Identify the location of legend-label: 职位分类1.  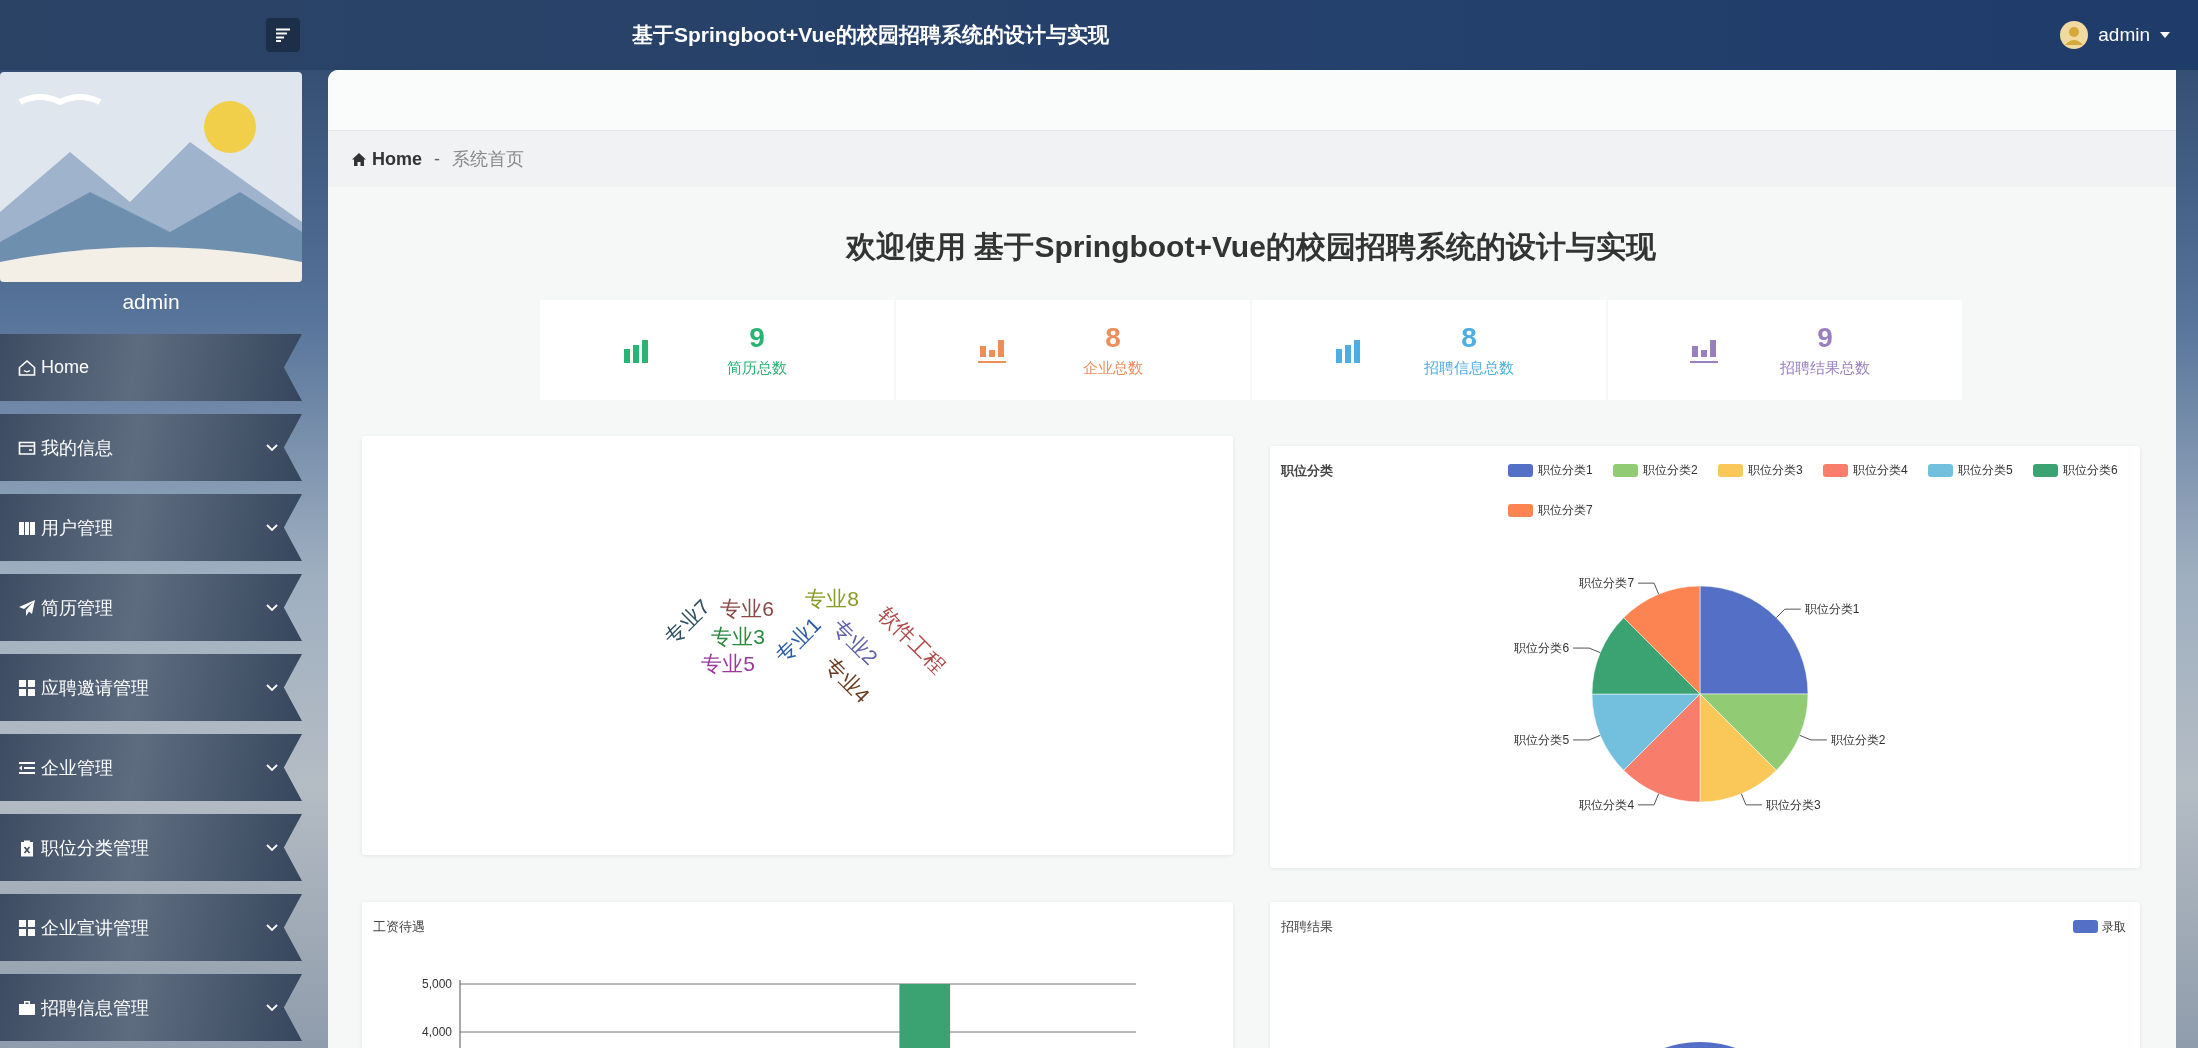
(1565, 470).